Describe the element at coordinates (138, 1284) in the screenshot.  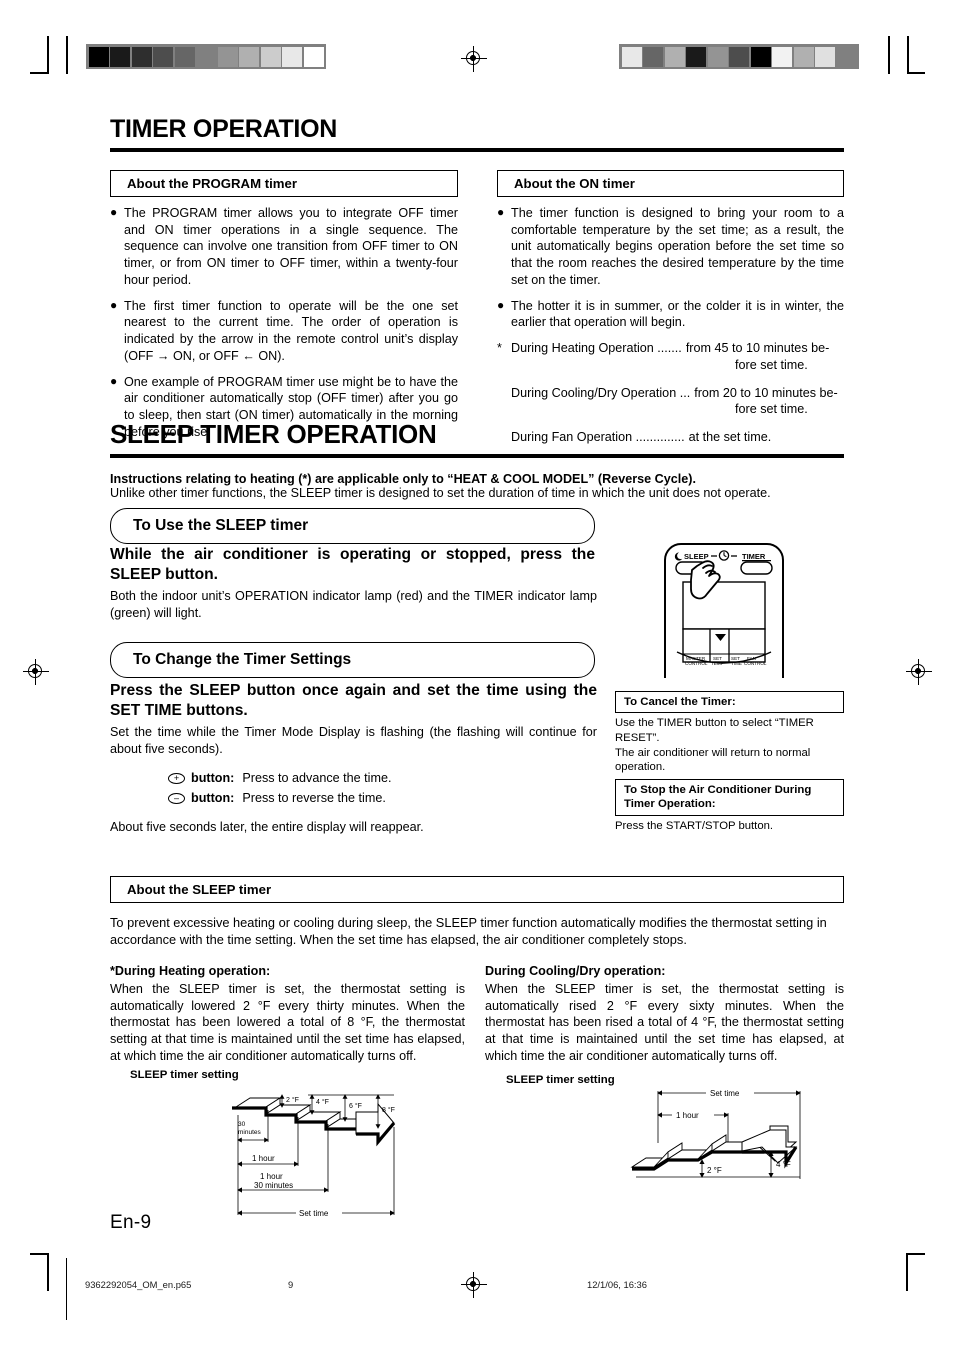
I see `footer-filename: 9362292054_OM_en.p65` at that location.